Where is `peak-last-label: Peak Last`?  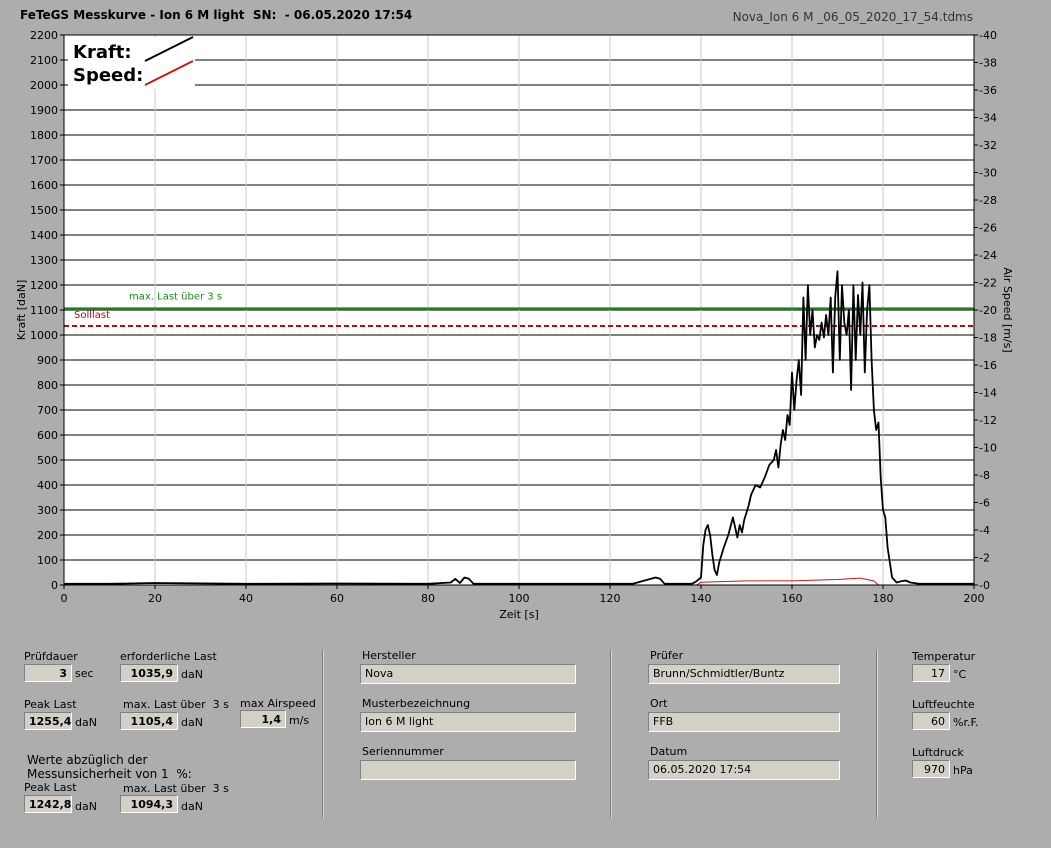 peak-last-label: Peak Last is located at coordinates (50, 704).